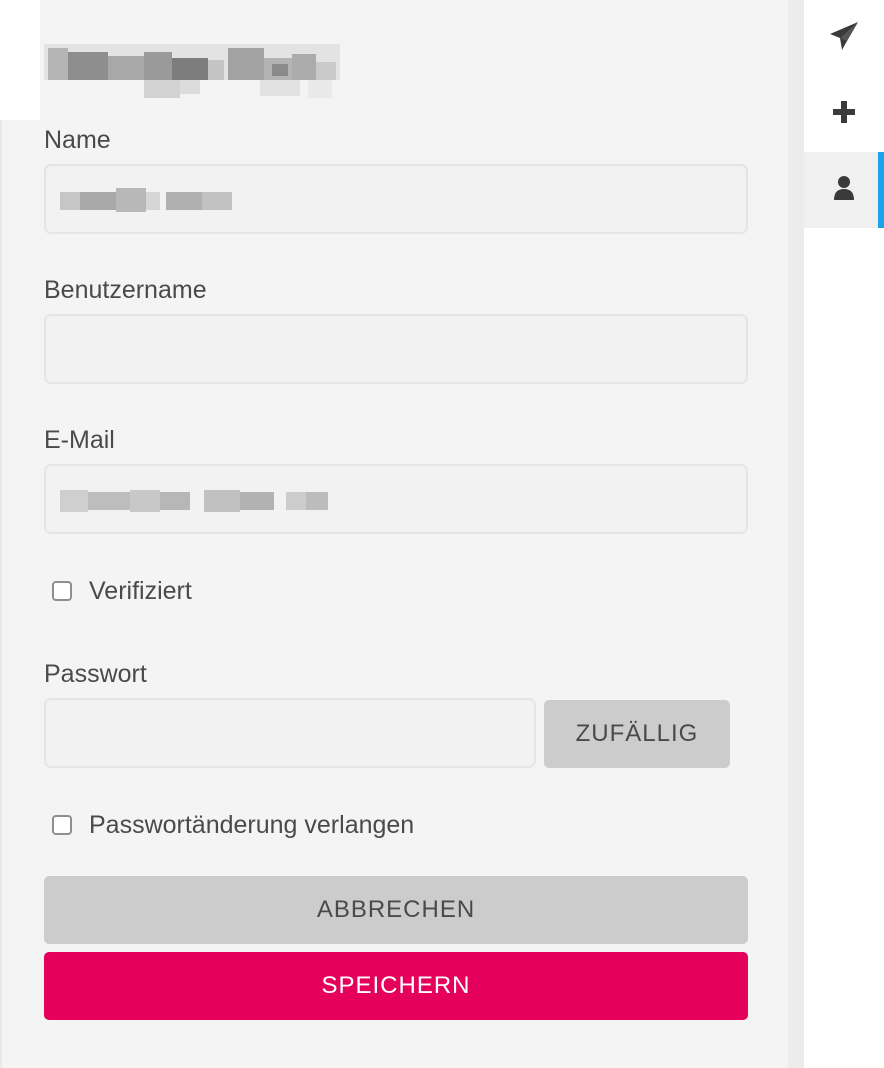 The image size is (884, 1068). Describe the element at coordinates (290, 733) in the screenshot. I see `password-field` at that location.